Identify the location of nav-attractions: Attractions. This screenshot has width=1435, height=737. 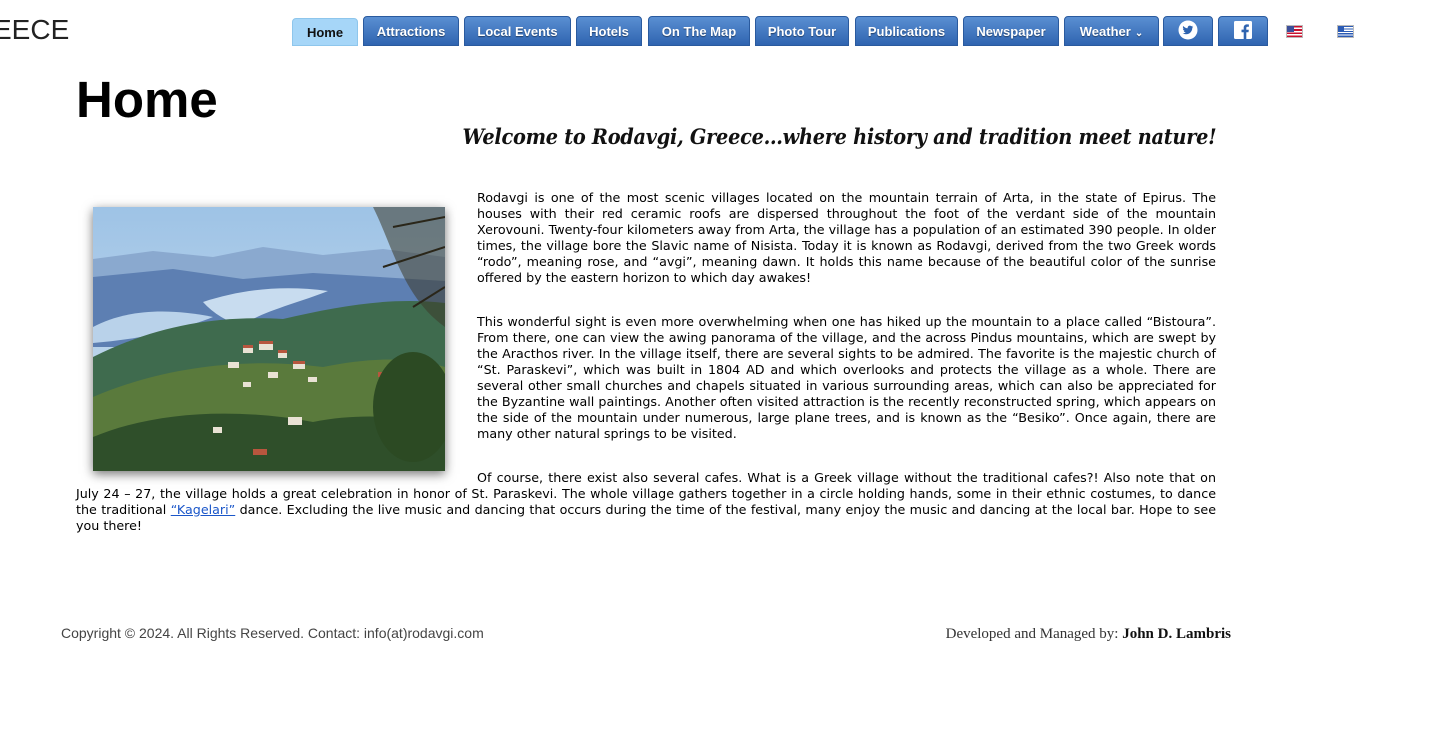
(411, 31).